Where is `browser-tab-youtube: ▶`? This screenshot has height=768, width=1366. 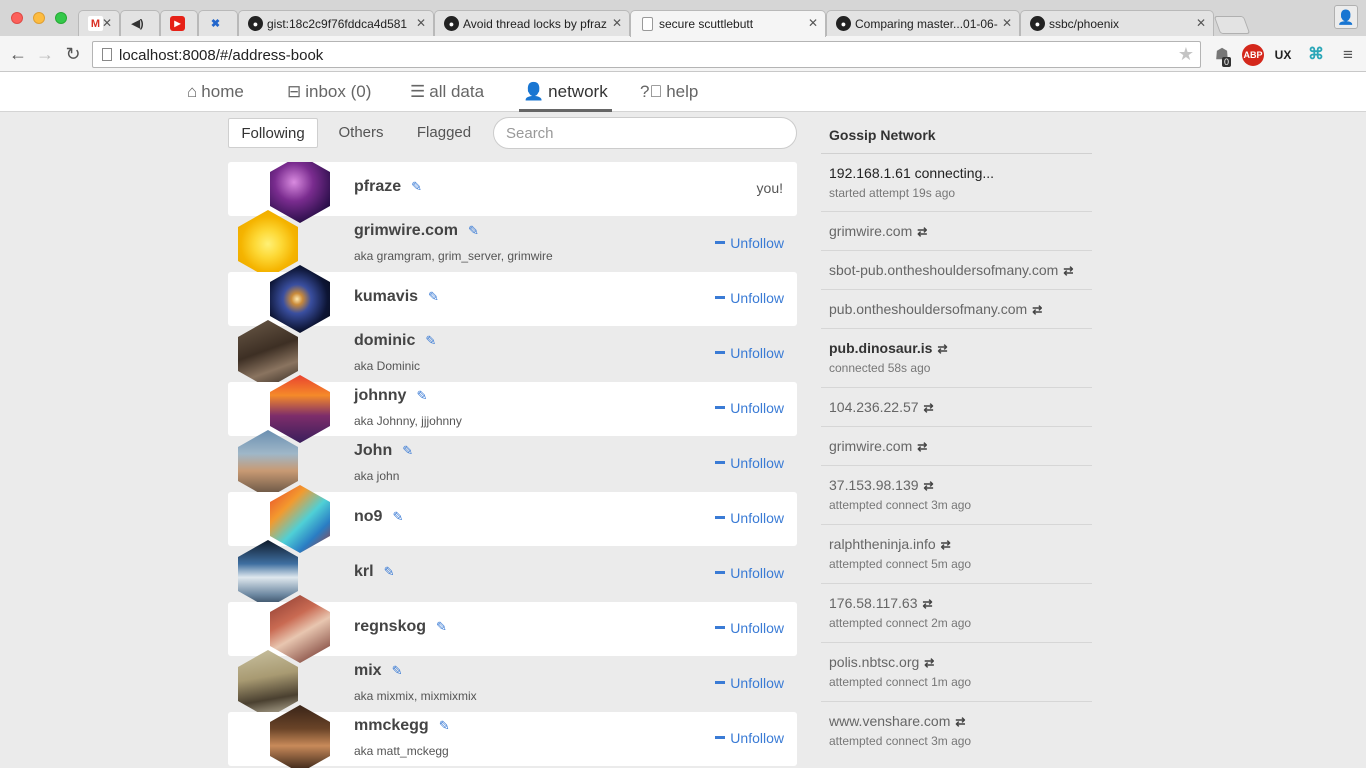 browser-tab-youtube: ▶ is located at coordinates (179, 23).